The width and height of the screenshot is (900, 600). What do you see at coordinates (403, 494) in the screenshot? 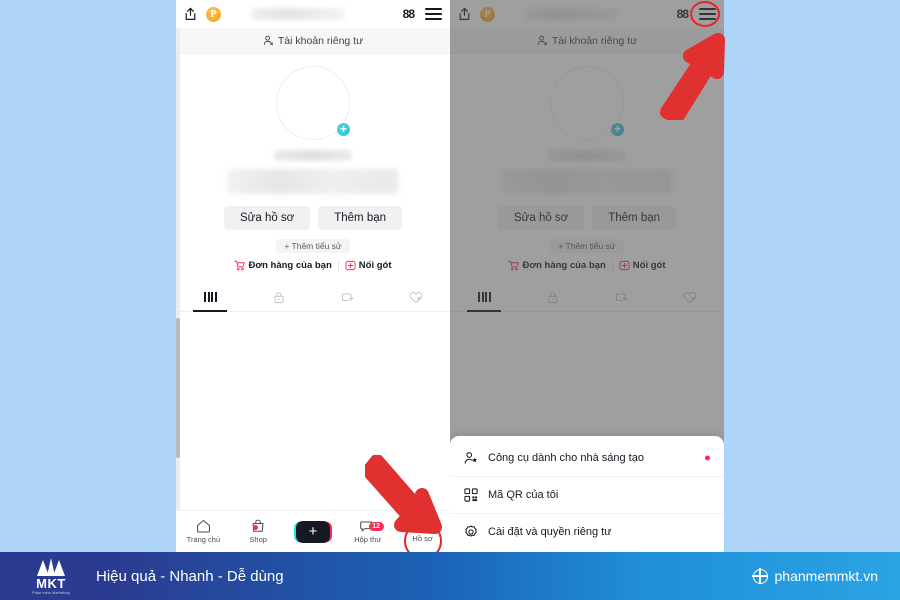
I see `annotation-arrow-to-profile-tab` at bounding box center [403, 494].